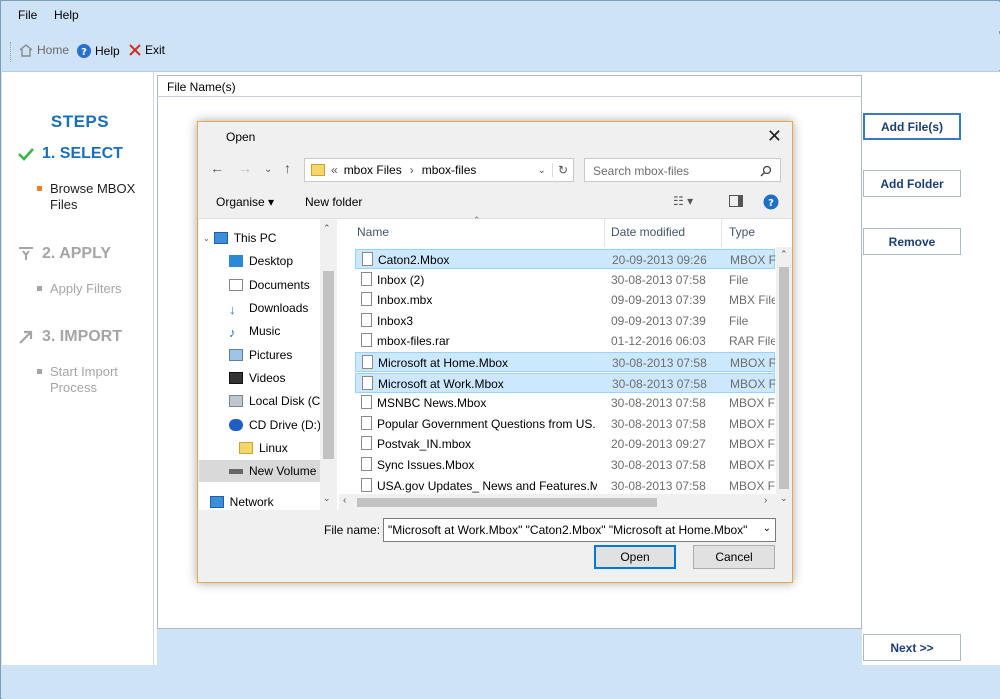  I want to click on file-row: Sync Issues.Mbox 30-08-2013 07:58 MBOX Fil, so click(565, 465).